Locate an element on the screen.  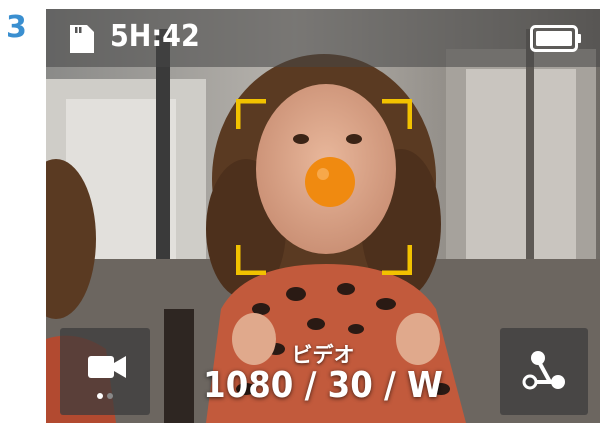
sd-card-icon is located at coordinates (82, 39).